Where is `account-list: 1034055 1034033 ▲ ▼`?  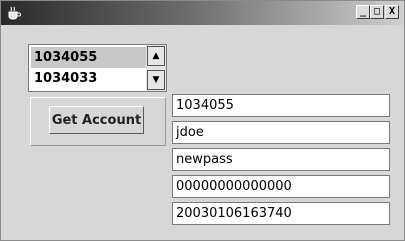 account-list: 1034055 1034033 ▲ ▼ is located at coordinates (97, 68).